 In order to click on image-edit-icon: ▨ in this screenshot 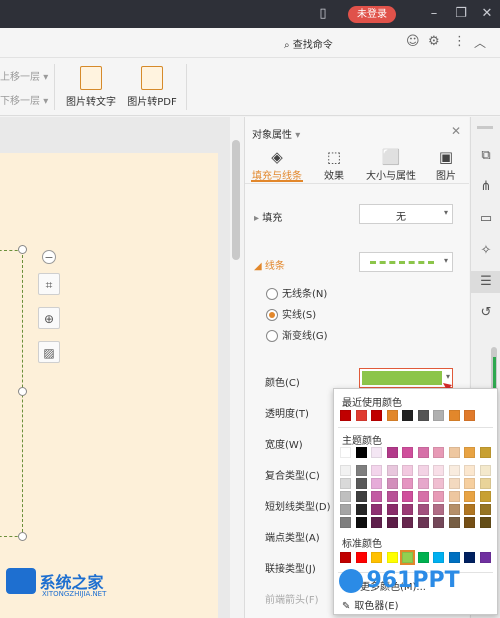, I will do `click(49, 352)`.